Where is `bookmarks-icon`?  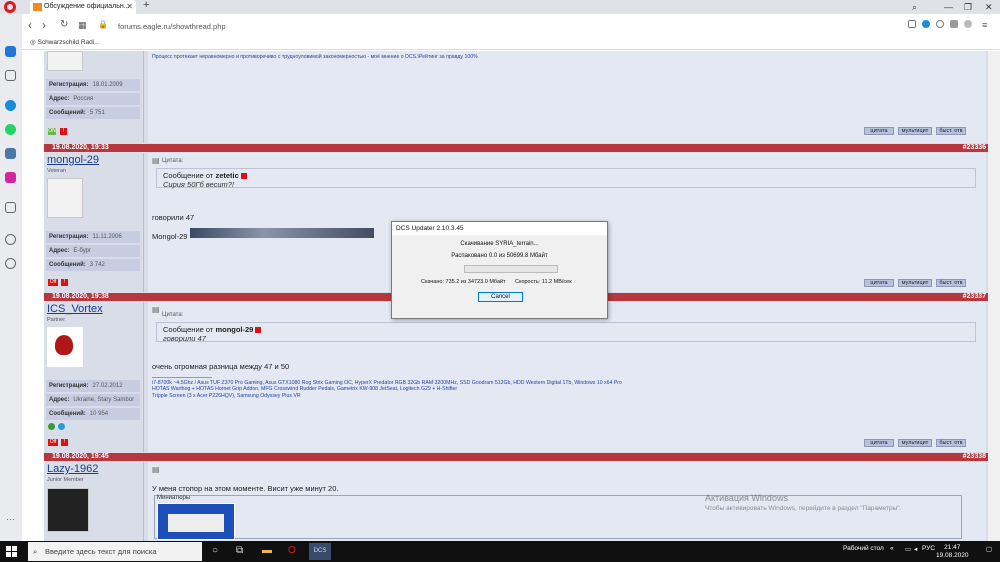 bookmarks-icon is located at coordinates (10, 75).